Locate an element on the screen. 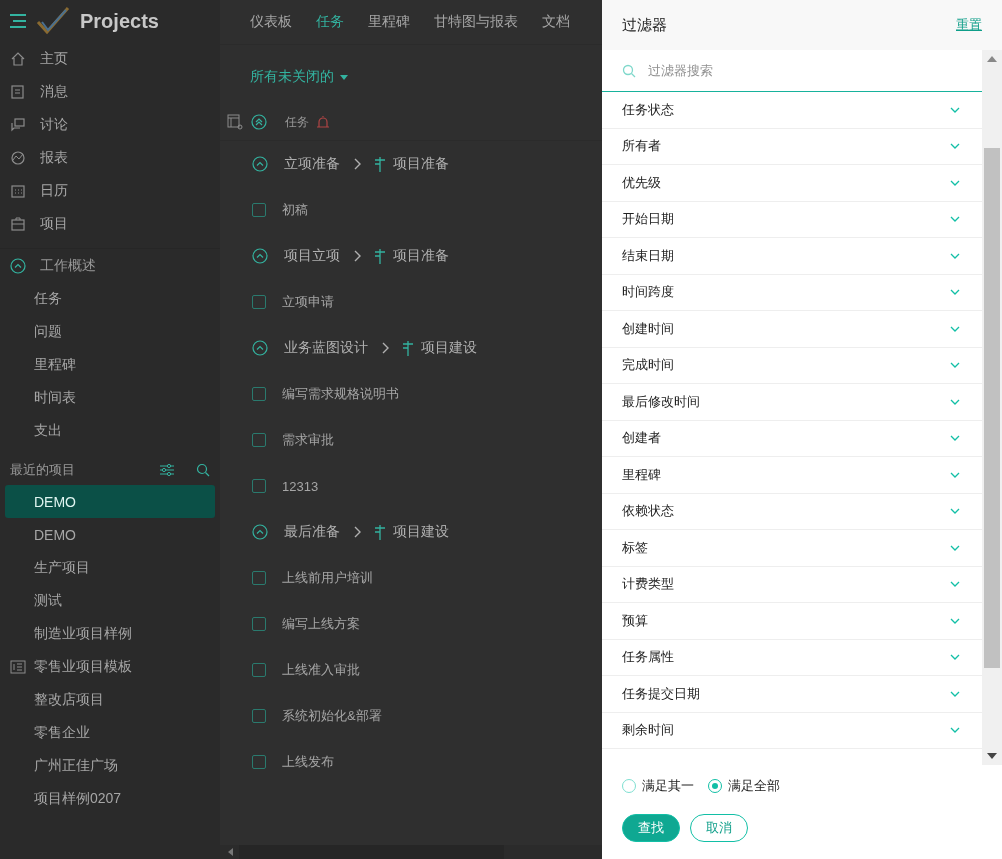  view-filter-dropdown: 所有未关闭的 is located at coordinates (299, 77).